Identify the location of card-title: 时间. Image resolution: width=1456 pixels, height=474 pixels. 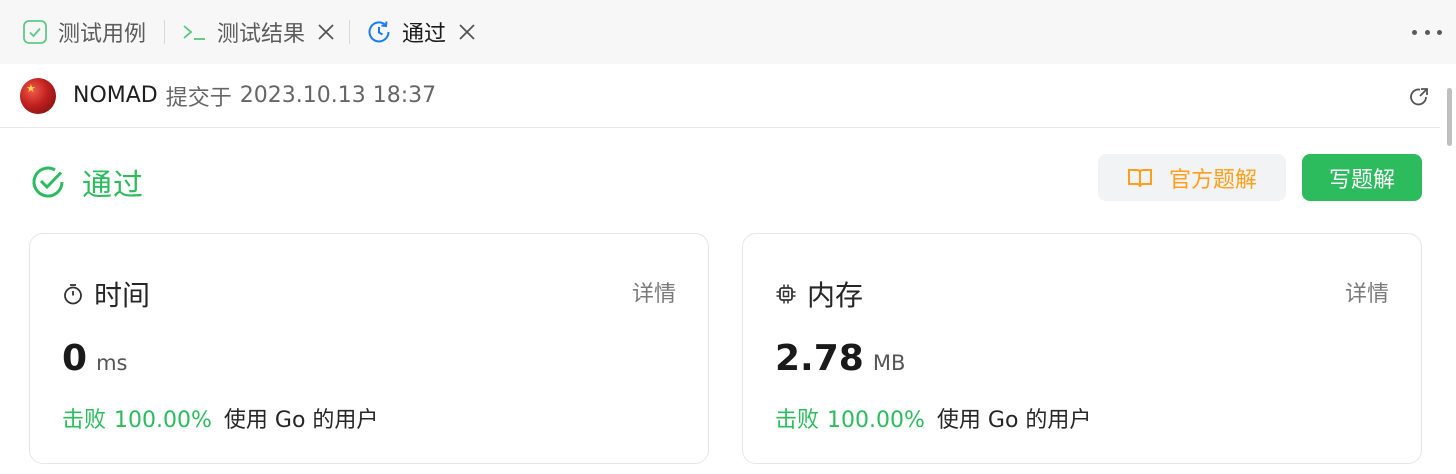
(122, 295).